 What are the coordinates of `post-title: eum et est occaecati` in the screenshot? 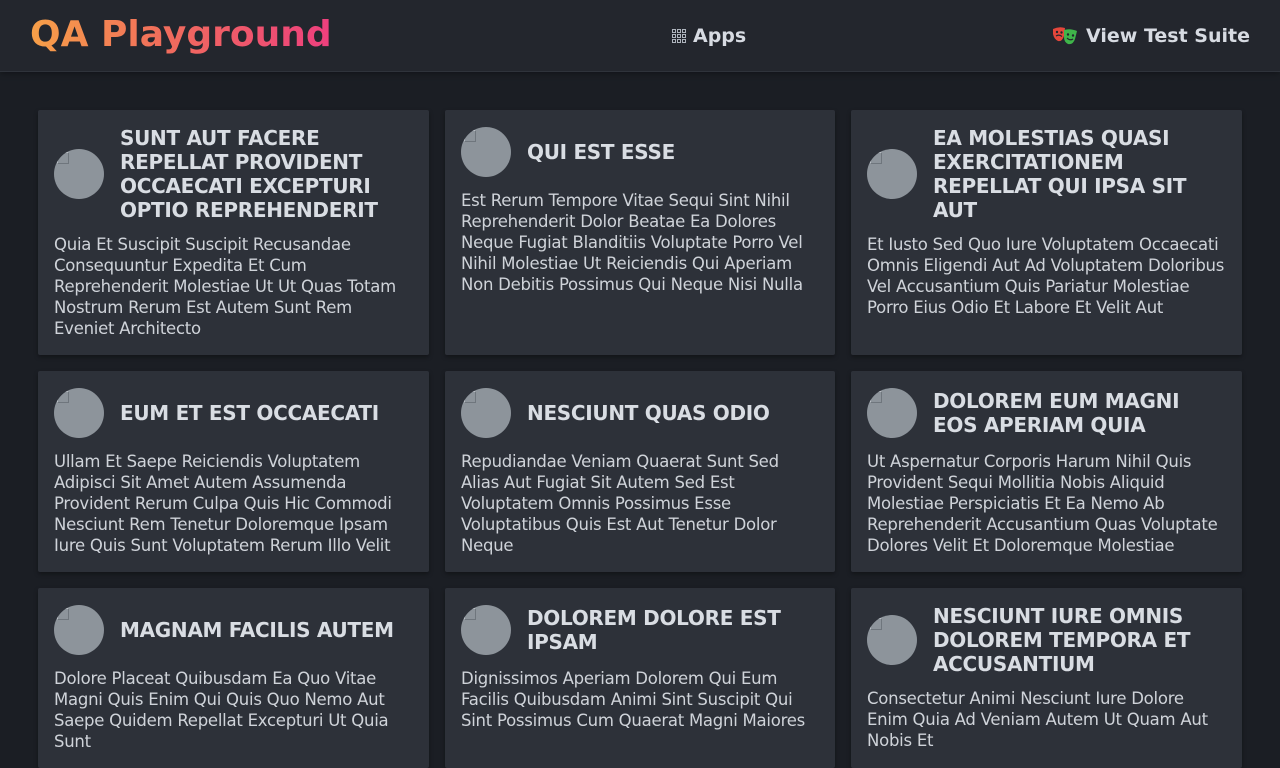 It's located at (249, 413).